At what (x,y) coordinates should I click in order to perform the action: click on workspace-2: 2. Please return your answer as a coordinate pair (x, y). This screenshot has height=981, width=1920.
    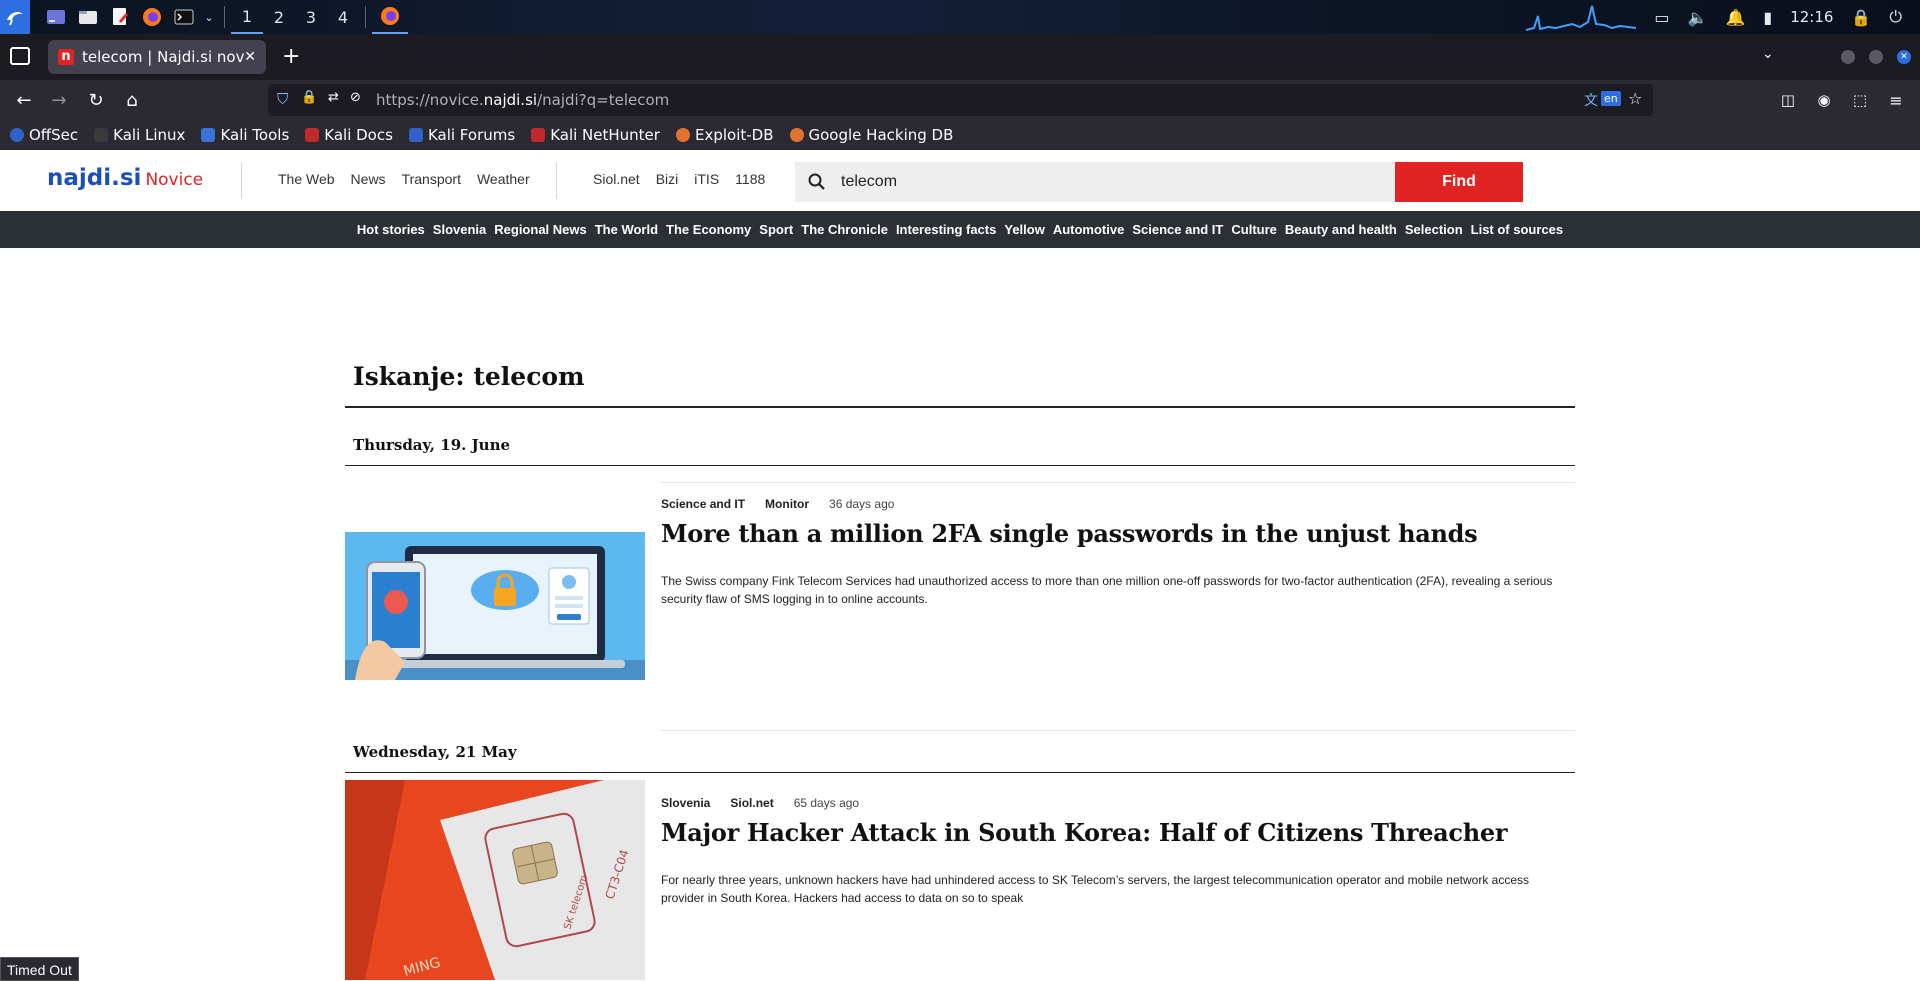
    Looking at the image, I should click on (279, 17).